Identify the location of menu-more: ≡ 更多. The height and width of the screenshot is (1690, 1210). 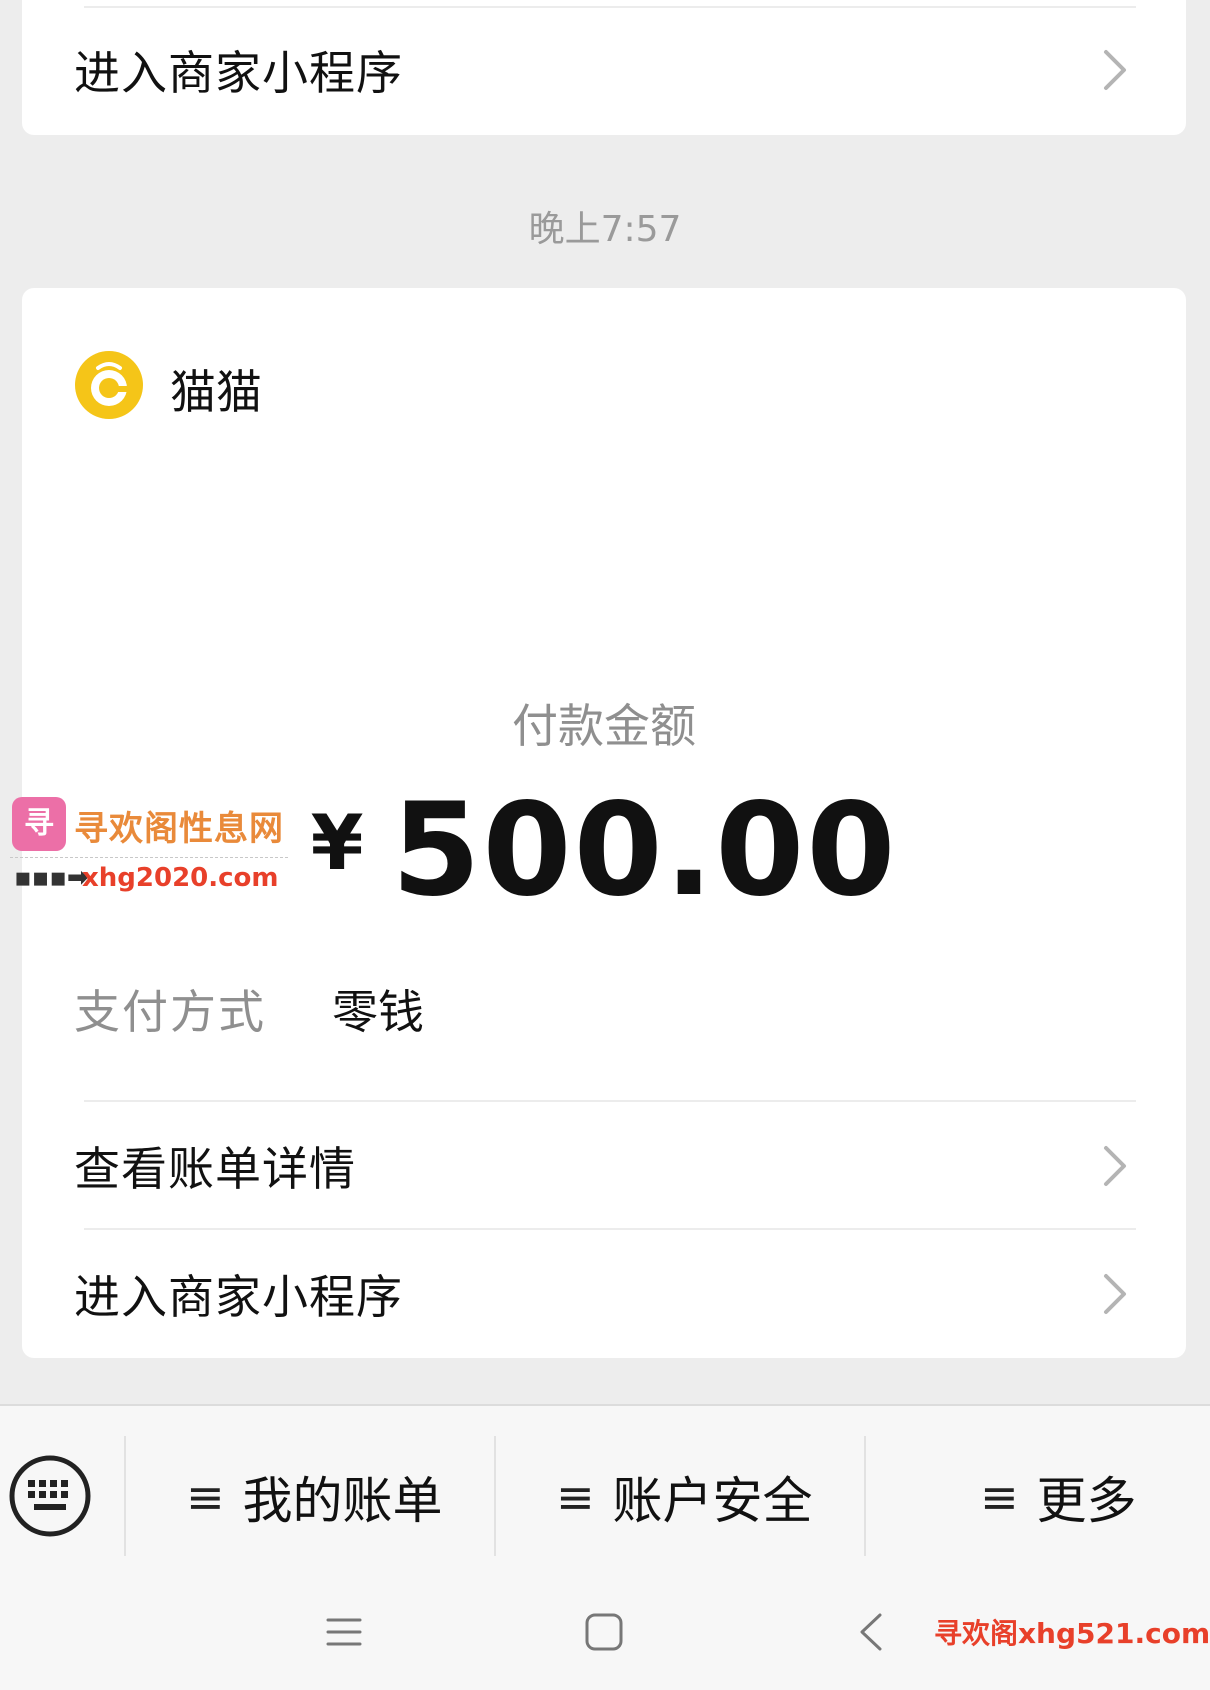
(1058, 1497).